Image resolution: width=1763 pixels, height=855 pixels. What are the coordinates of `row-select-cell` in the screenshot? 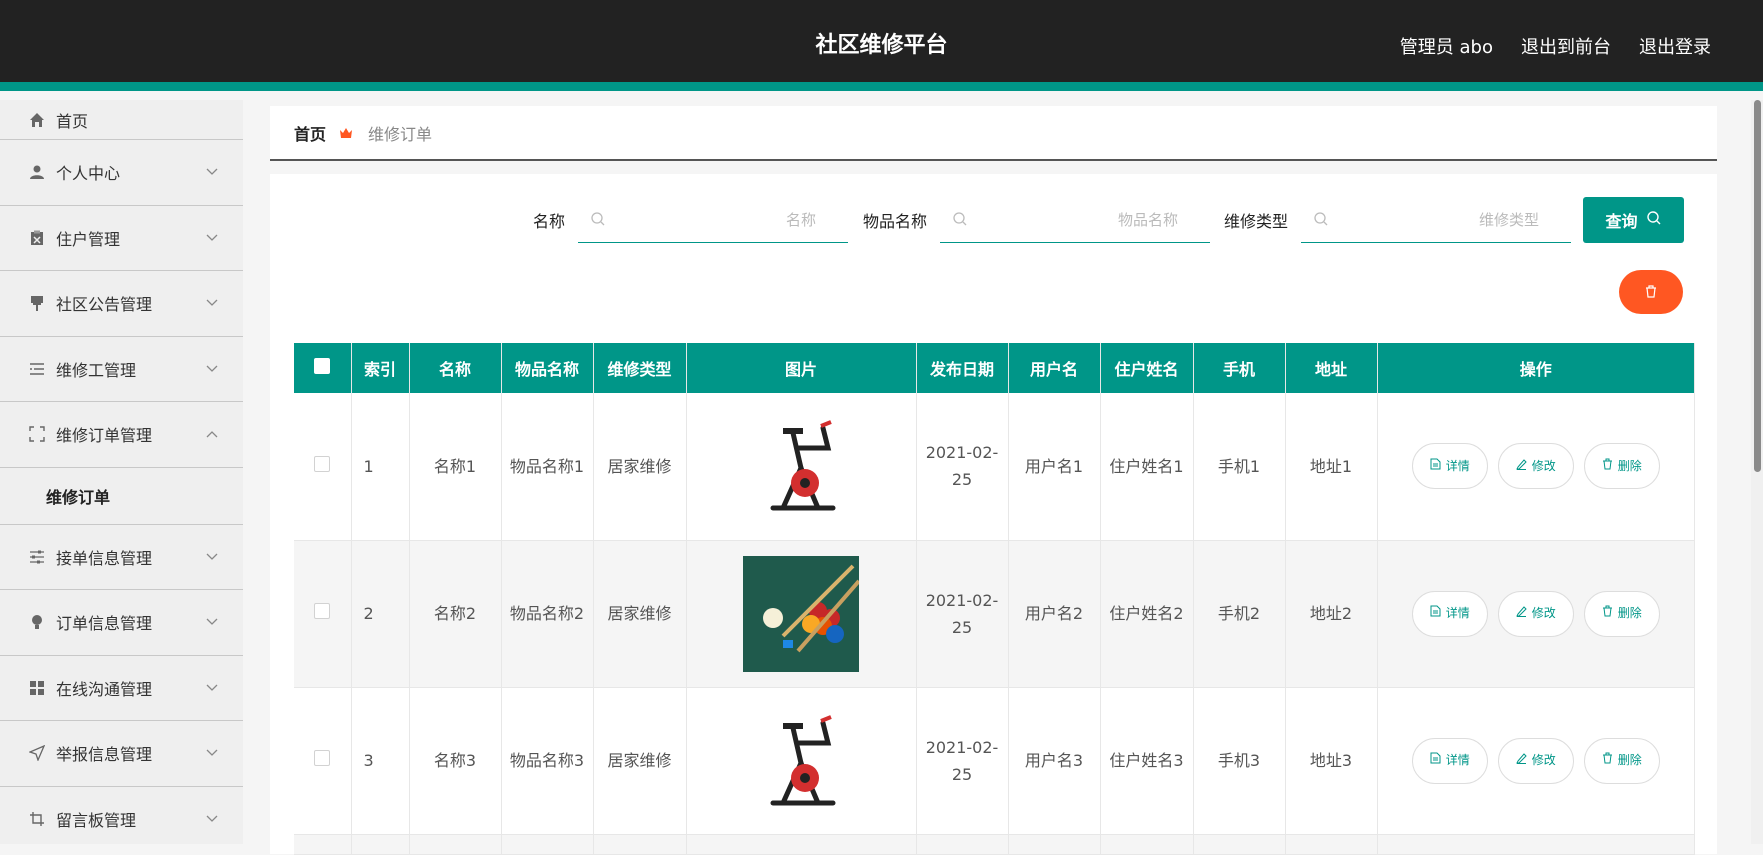 It's located at (323, 614).